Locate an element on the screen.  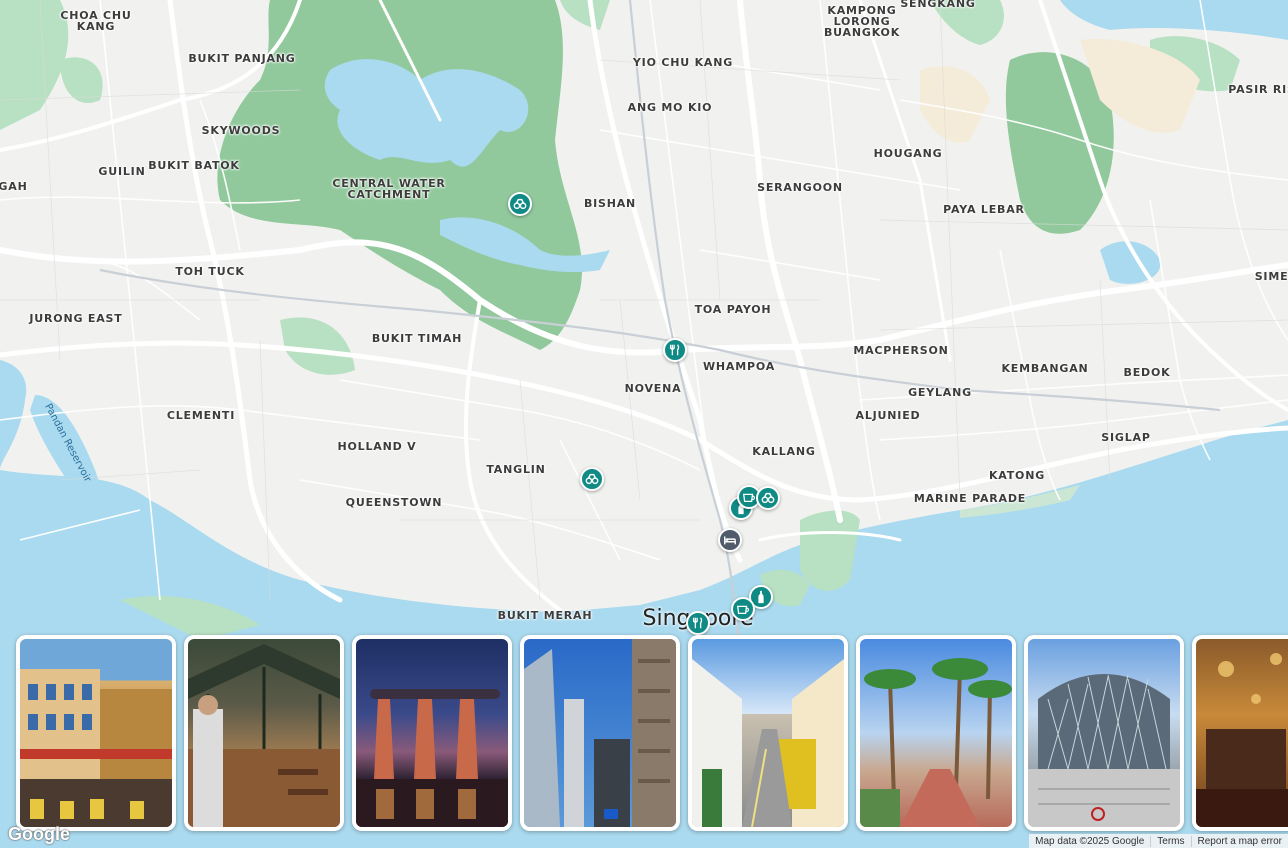
area-label-bukit-timah: BUKIT TIMAH is located at coordinates (417, 338).